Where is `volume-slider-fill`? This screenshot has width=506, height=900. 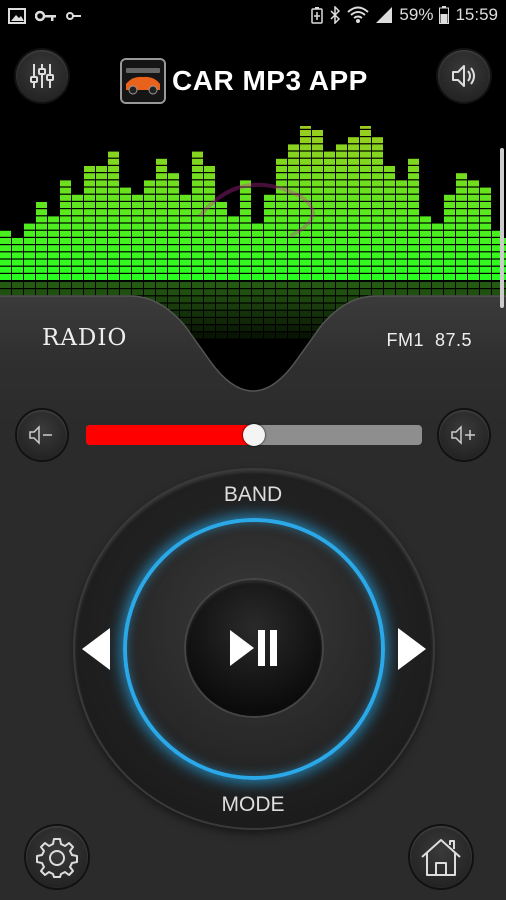
volume-slider-fill is located at coordinates (170, 435).